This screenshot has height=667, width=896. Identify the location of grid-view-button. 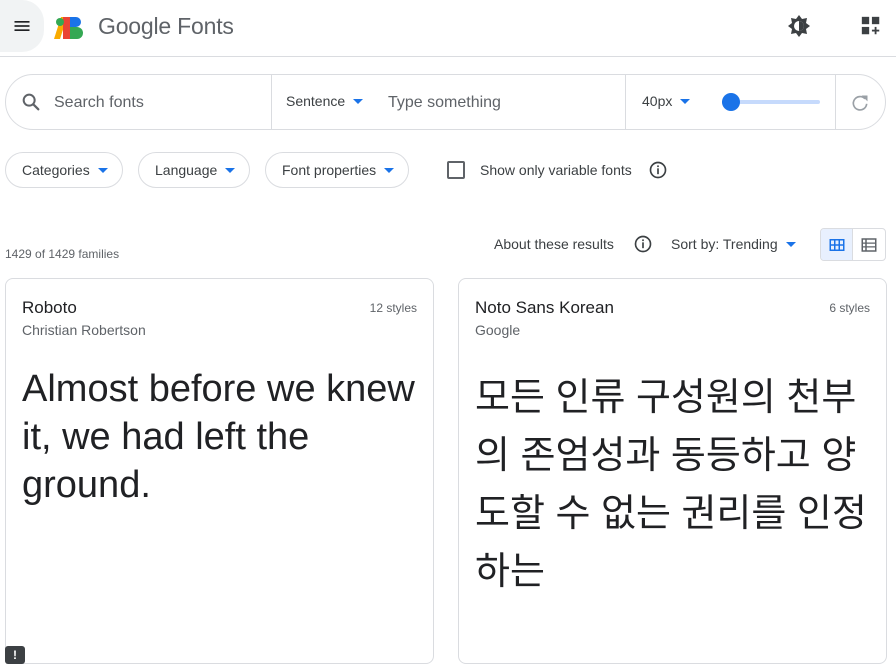
(837, 244).